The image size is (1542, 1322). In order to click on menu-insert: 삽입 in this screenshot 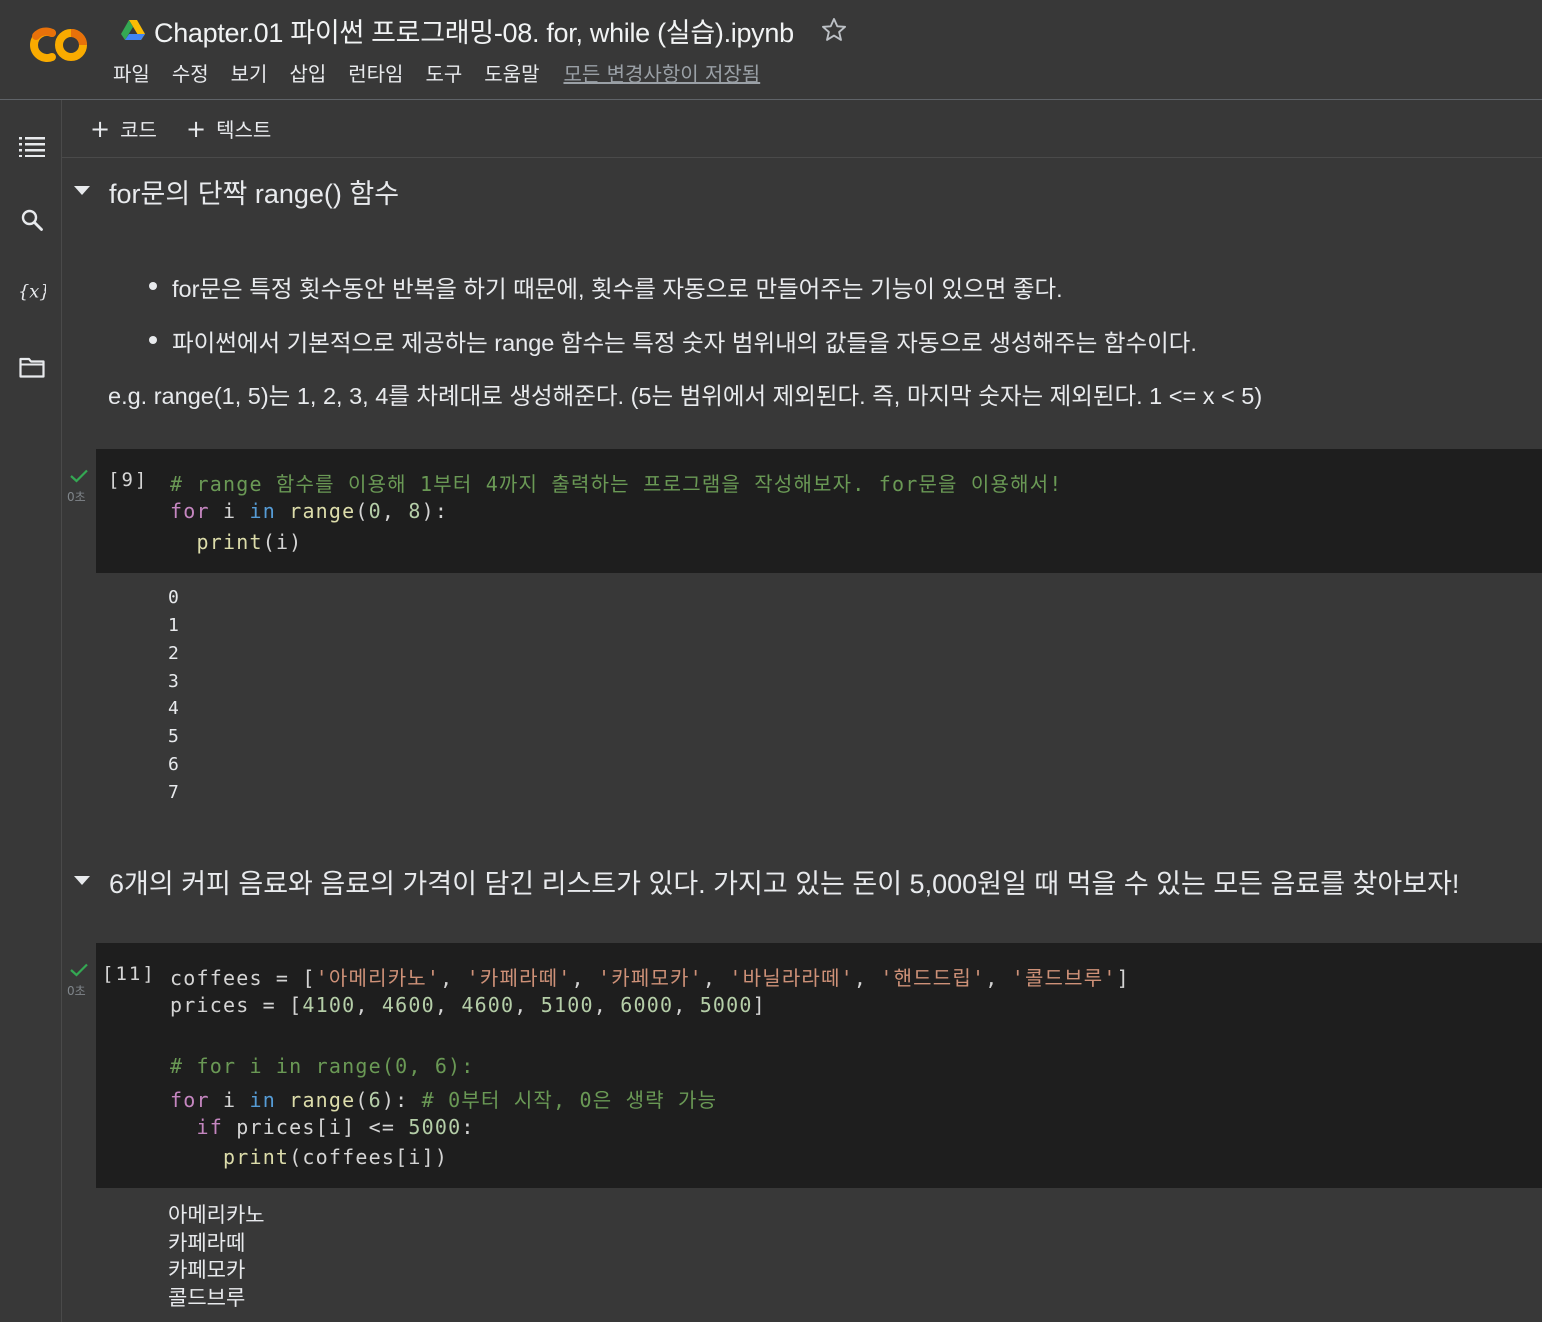, I will do `click(307, 72)`.